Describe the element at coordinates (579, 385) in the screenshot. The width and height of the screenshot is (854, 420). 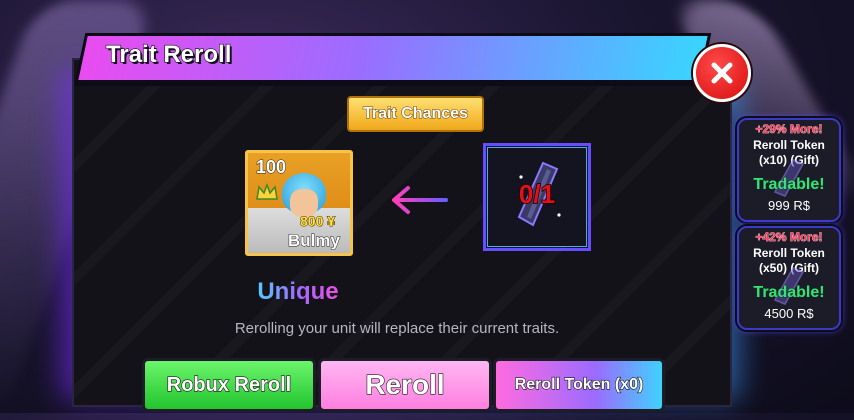
I see `reroll-token-button: Reroll Token (x0)` at that location.